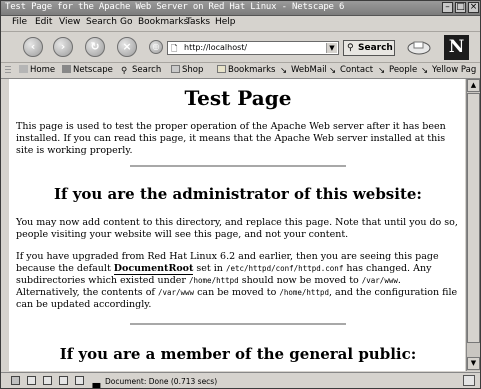  I want to click on bookmark-yellow-pages: ↘ Yellow Pag, so click(449, 70).